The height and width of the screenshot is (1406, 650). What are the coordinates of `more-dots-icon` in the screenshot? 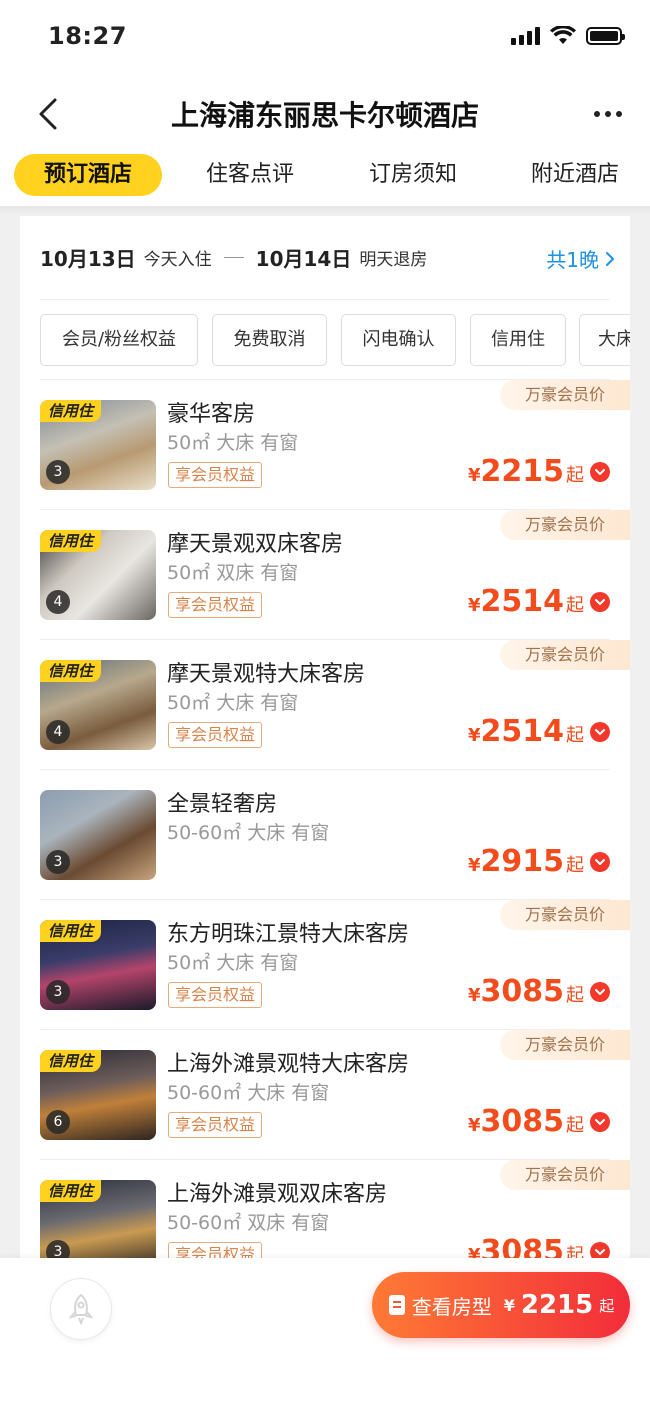 It's located at (597, 114).